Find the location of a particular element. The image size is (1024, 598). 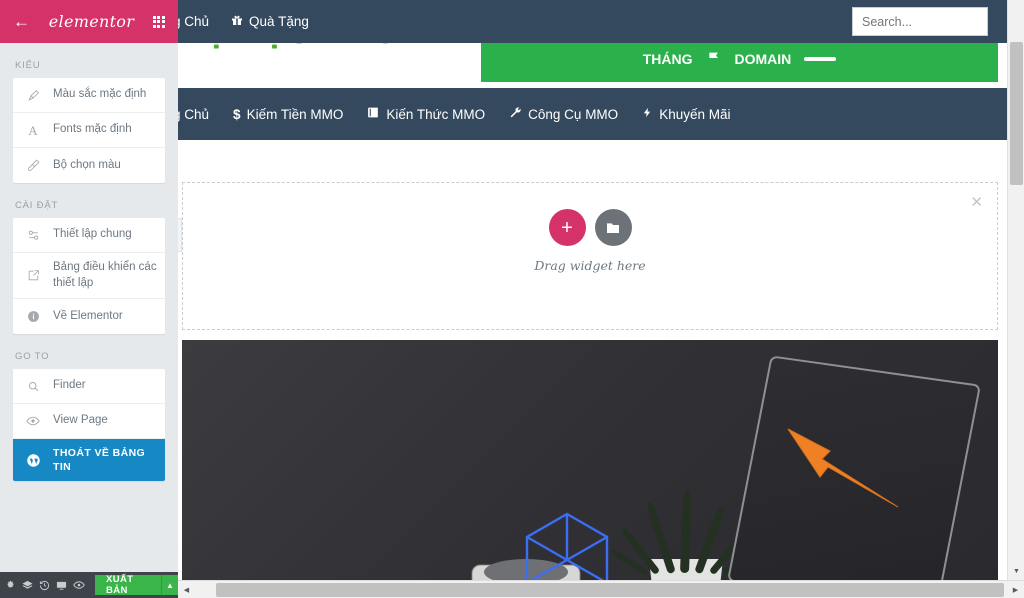

nav-item-kien-thuc: Kiến Thức MMO is located at coordinates (426, 114).